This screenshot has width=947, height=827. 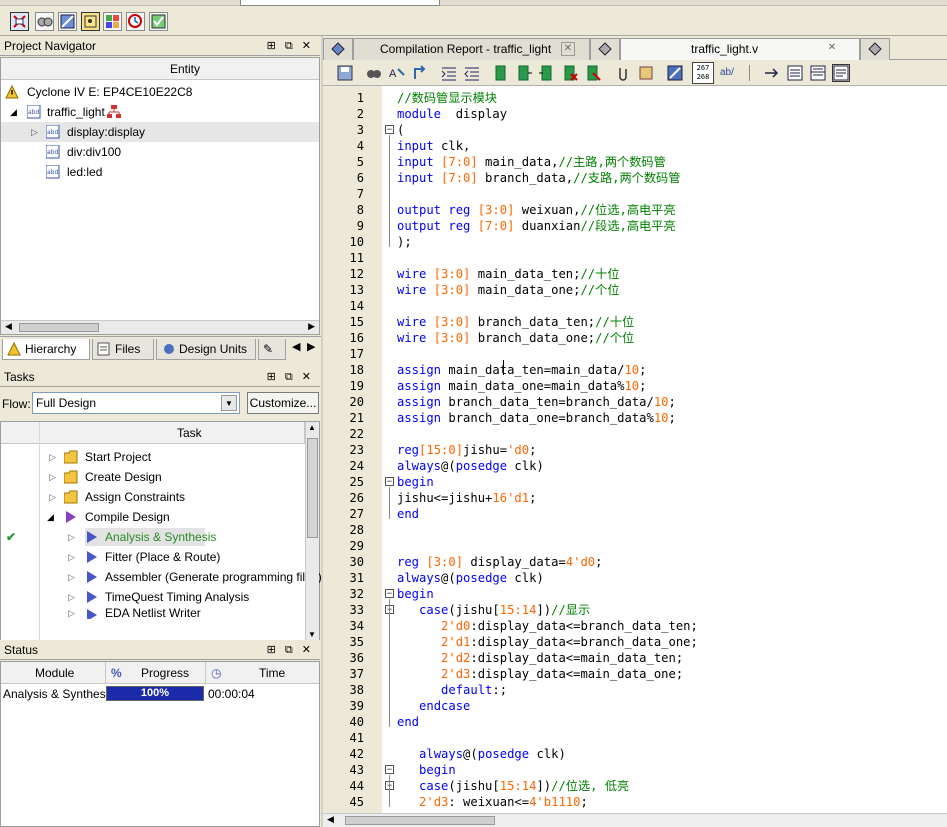 I want to click on bookmark-prev-icon, so click(x=547, y=73).